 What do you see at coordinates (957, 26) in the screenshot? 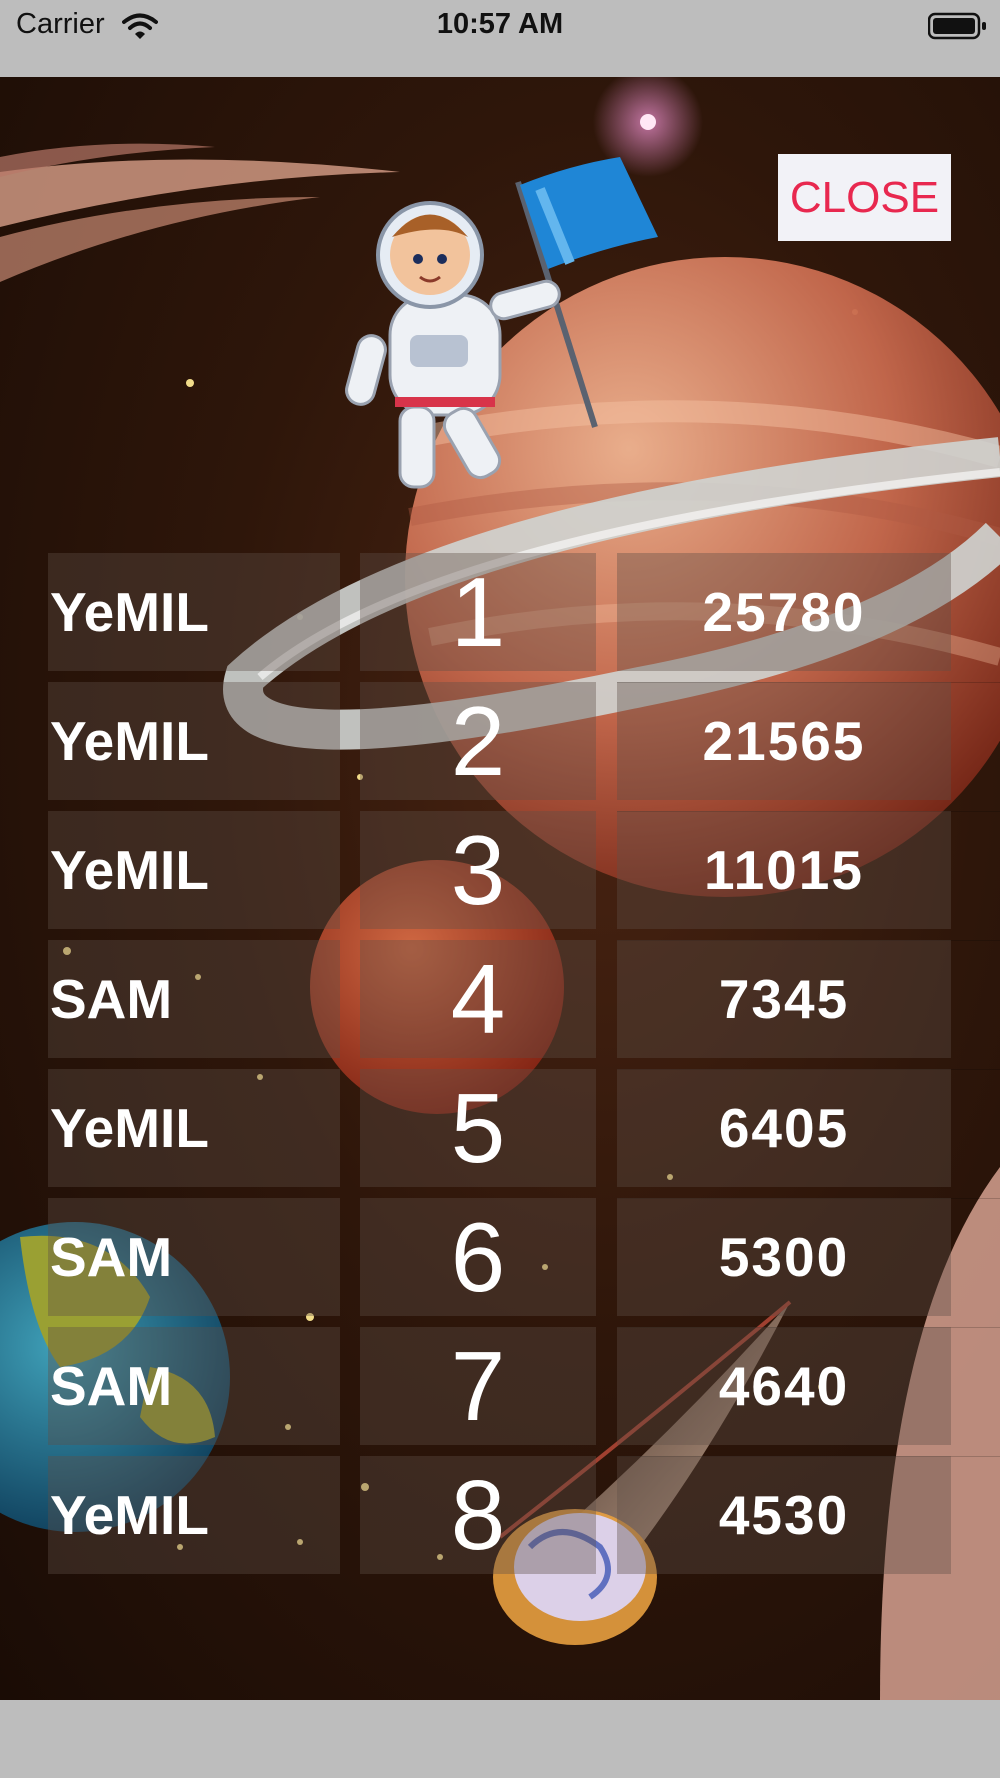
I see `battery-icon` at bounding box center [957, 26].